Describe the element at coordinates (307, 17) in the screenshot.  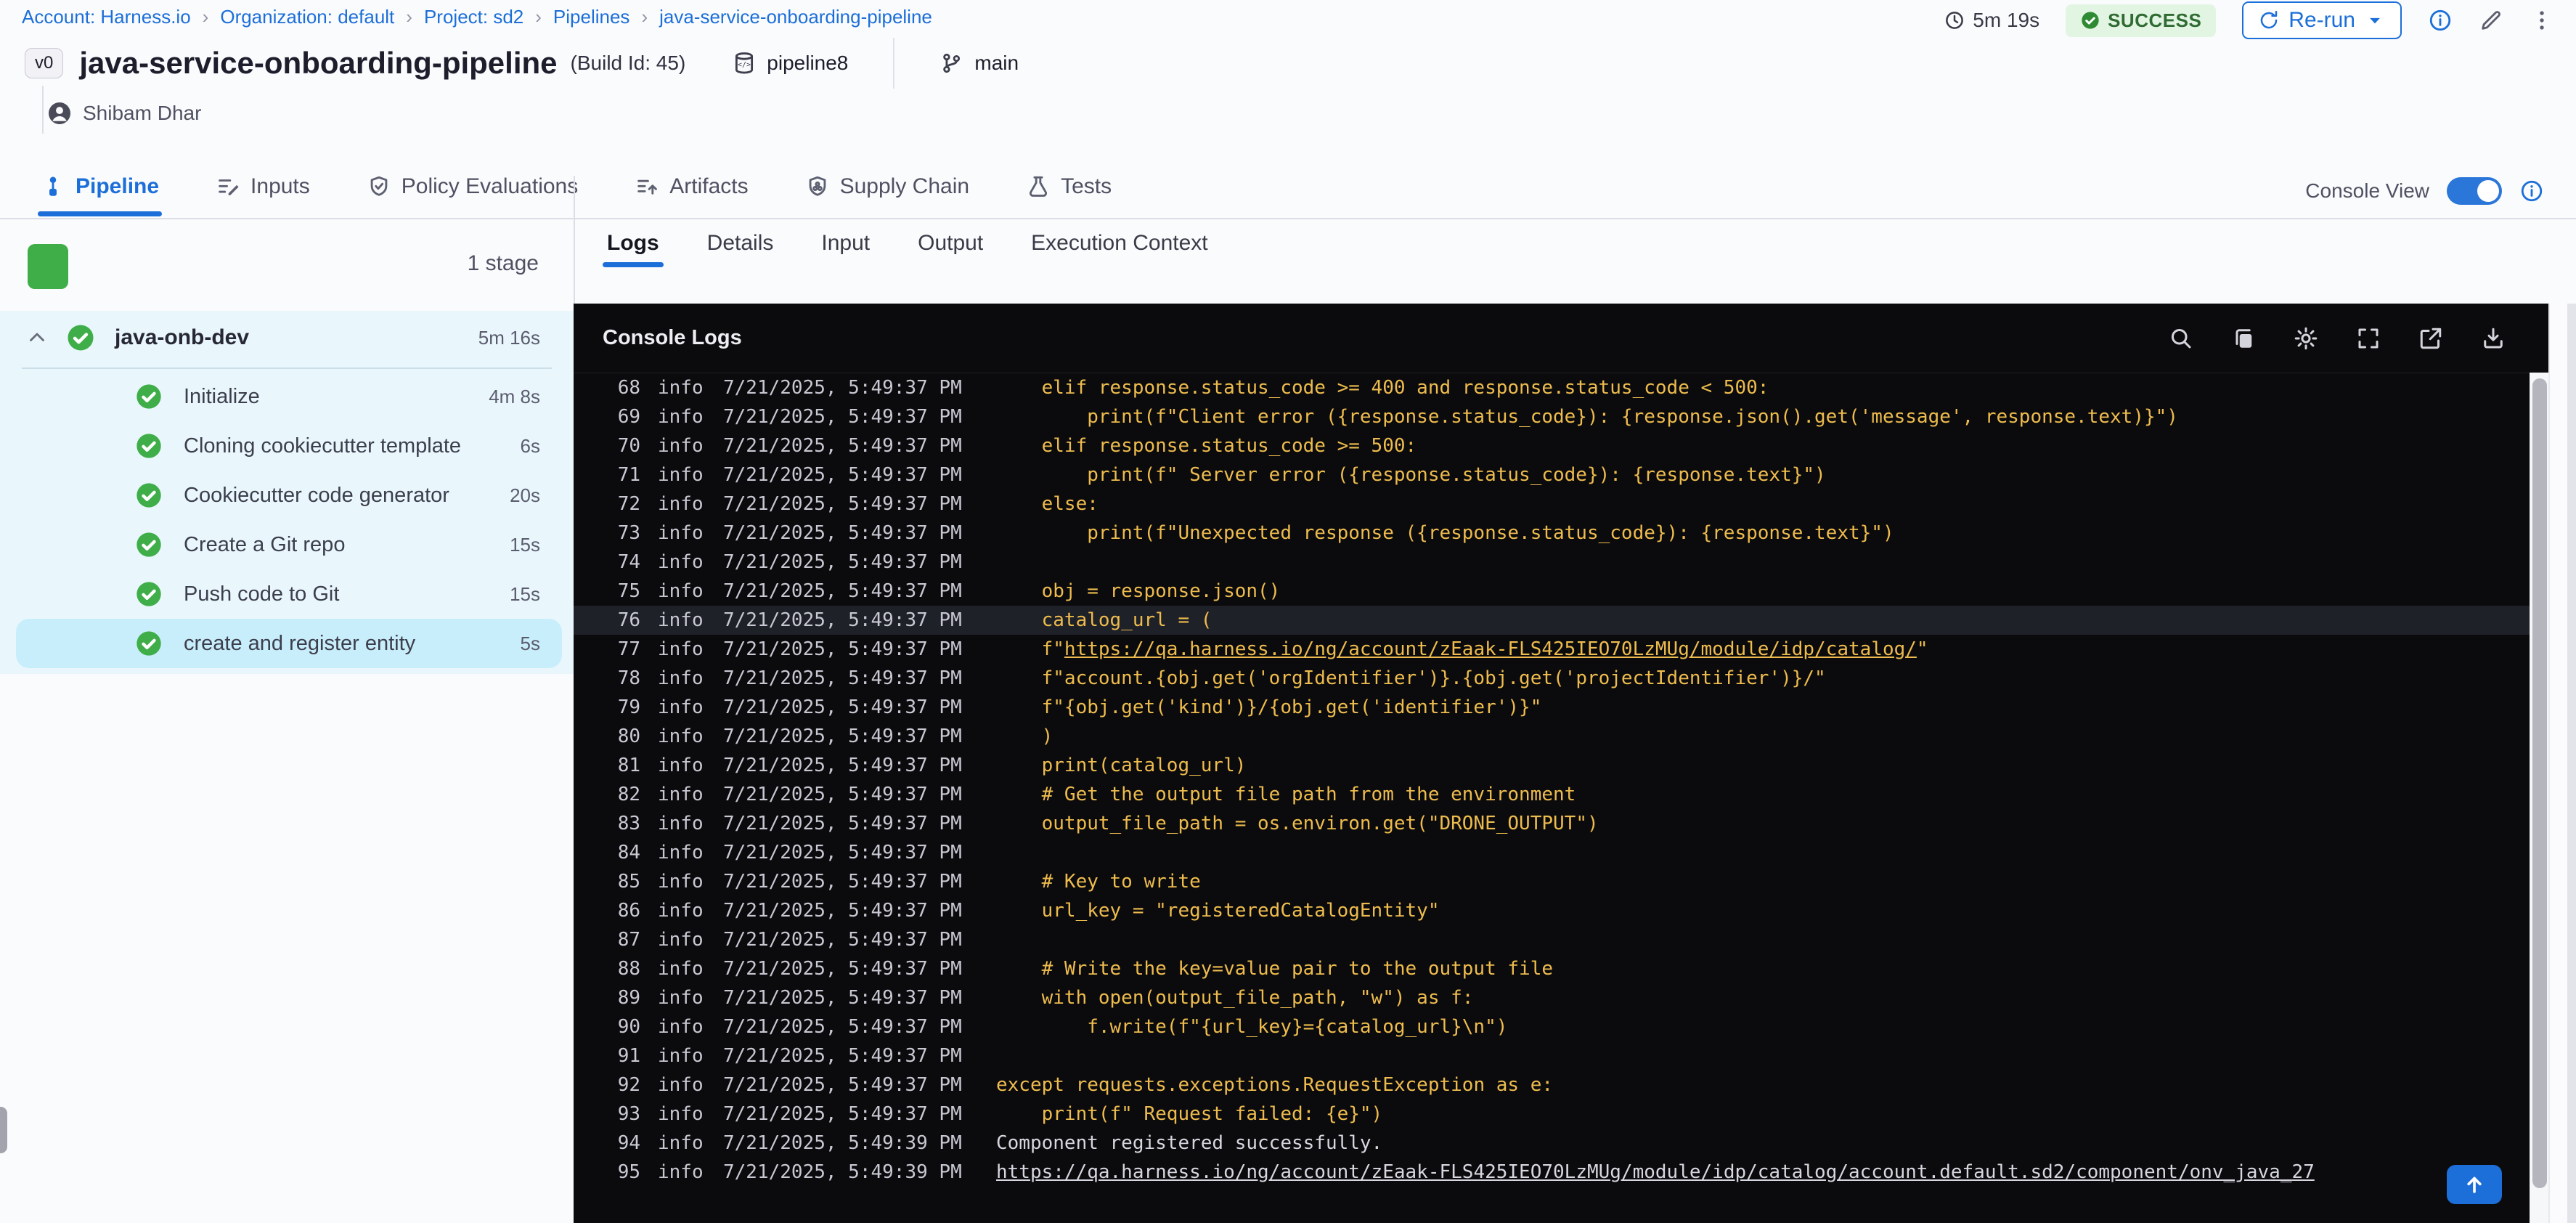
I see `breadcrumb-organization: Organization: default` at that location.